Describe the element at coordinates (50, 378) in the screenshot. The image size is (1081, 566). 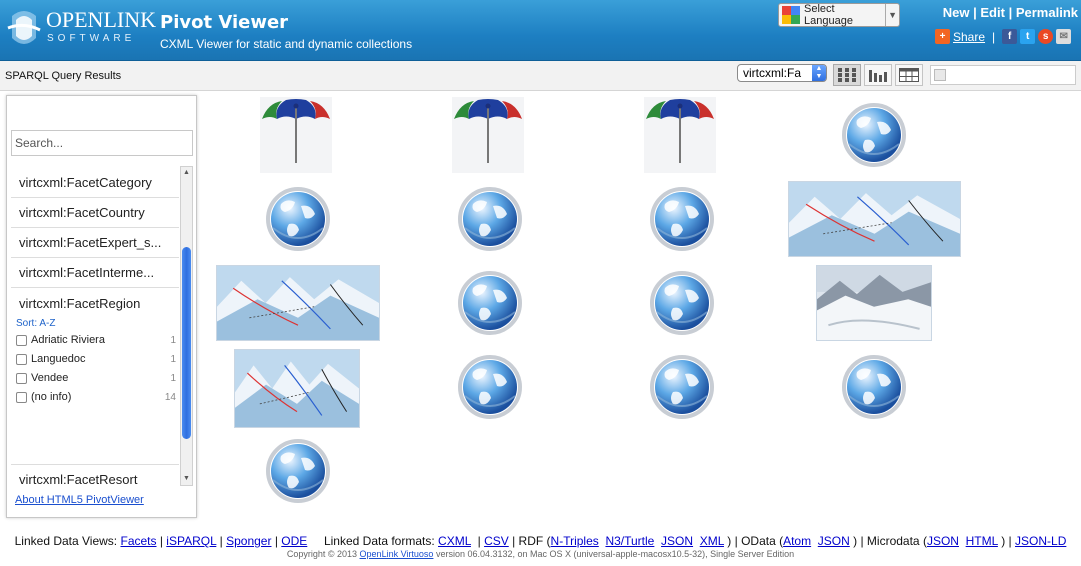
I see `option-label: Vendee` at that location.